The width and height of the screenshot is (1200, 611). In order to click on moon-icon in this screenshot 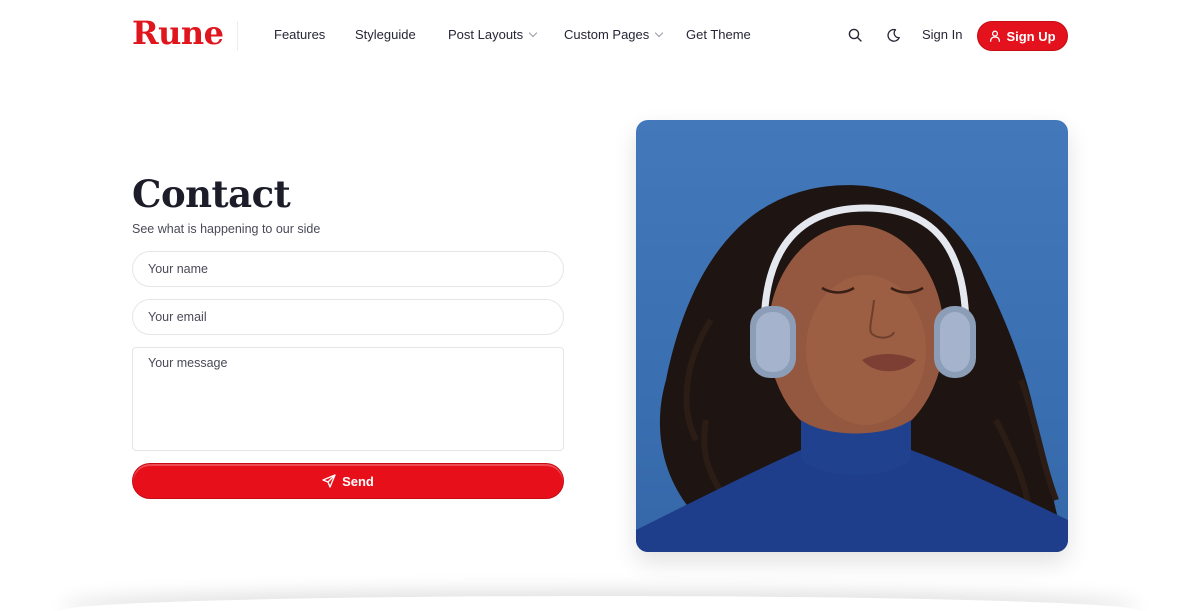, I will do `click(893, 35)`.